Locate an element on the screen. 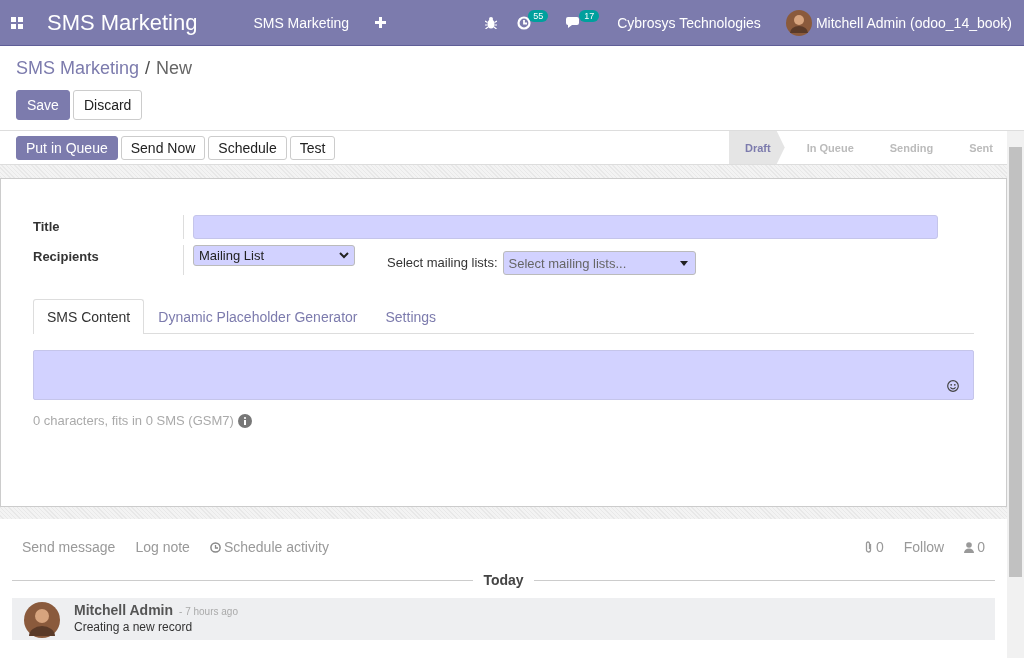  follow-link: Follow is located at coordinates (924, 547).